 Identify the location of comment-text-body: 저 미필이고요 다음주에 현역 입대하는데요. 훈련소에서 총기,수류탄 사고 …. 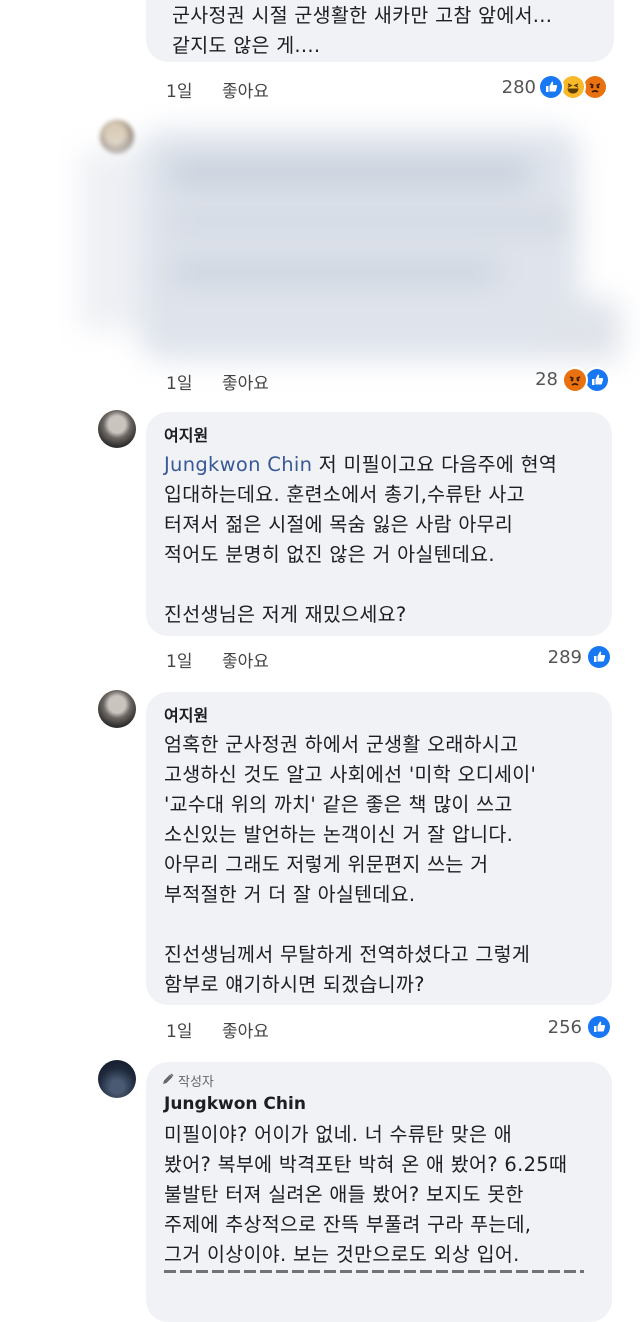
(361, 539).